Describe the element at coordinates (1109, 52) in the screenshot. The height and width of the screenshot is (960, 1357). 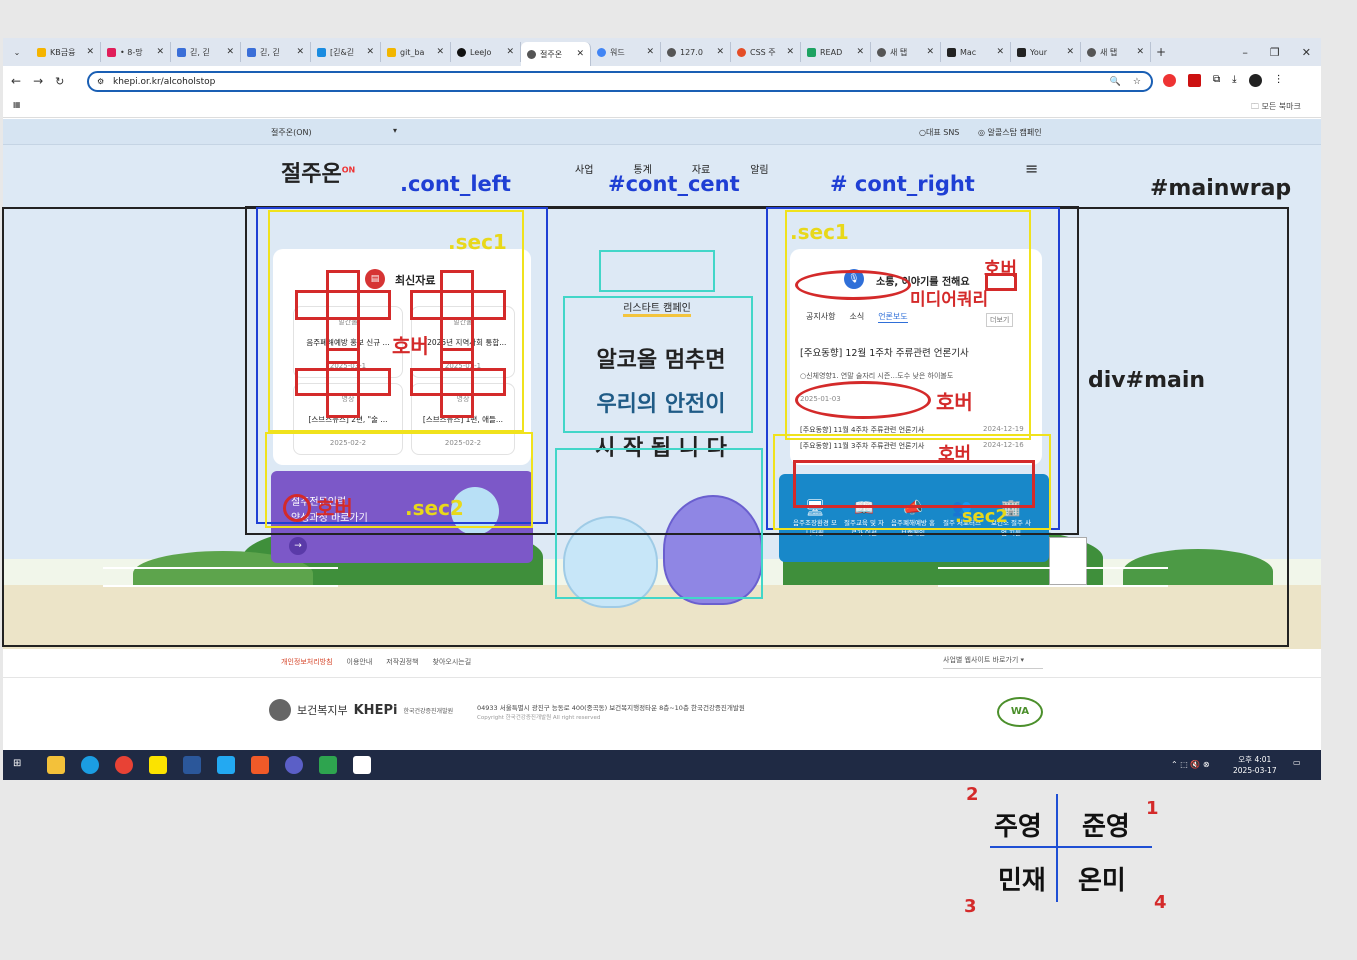
I see `tab-title: 새 탭` at that location.